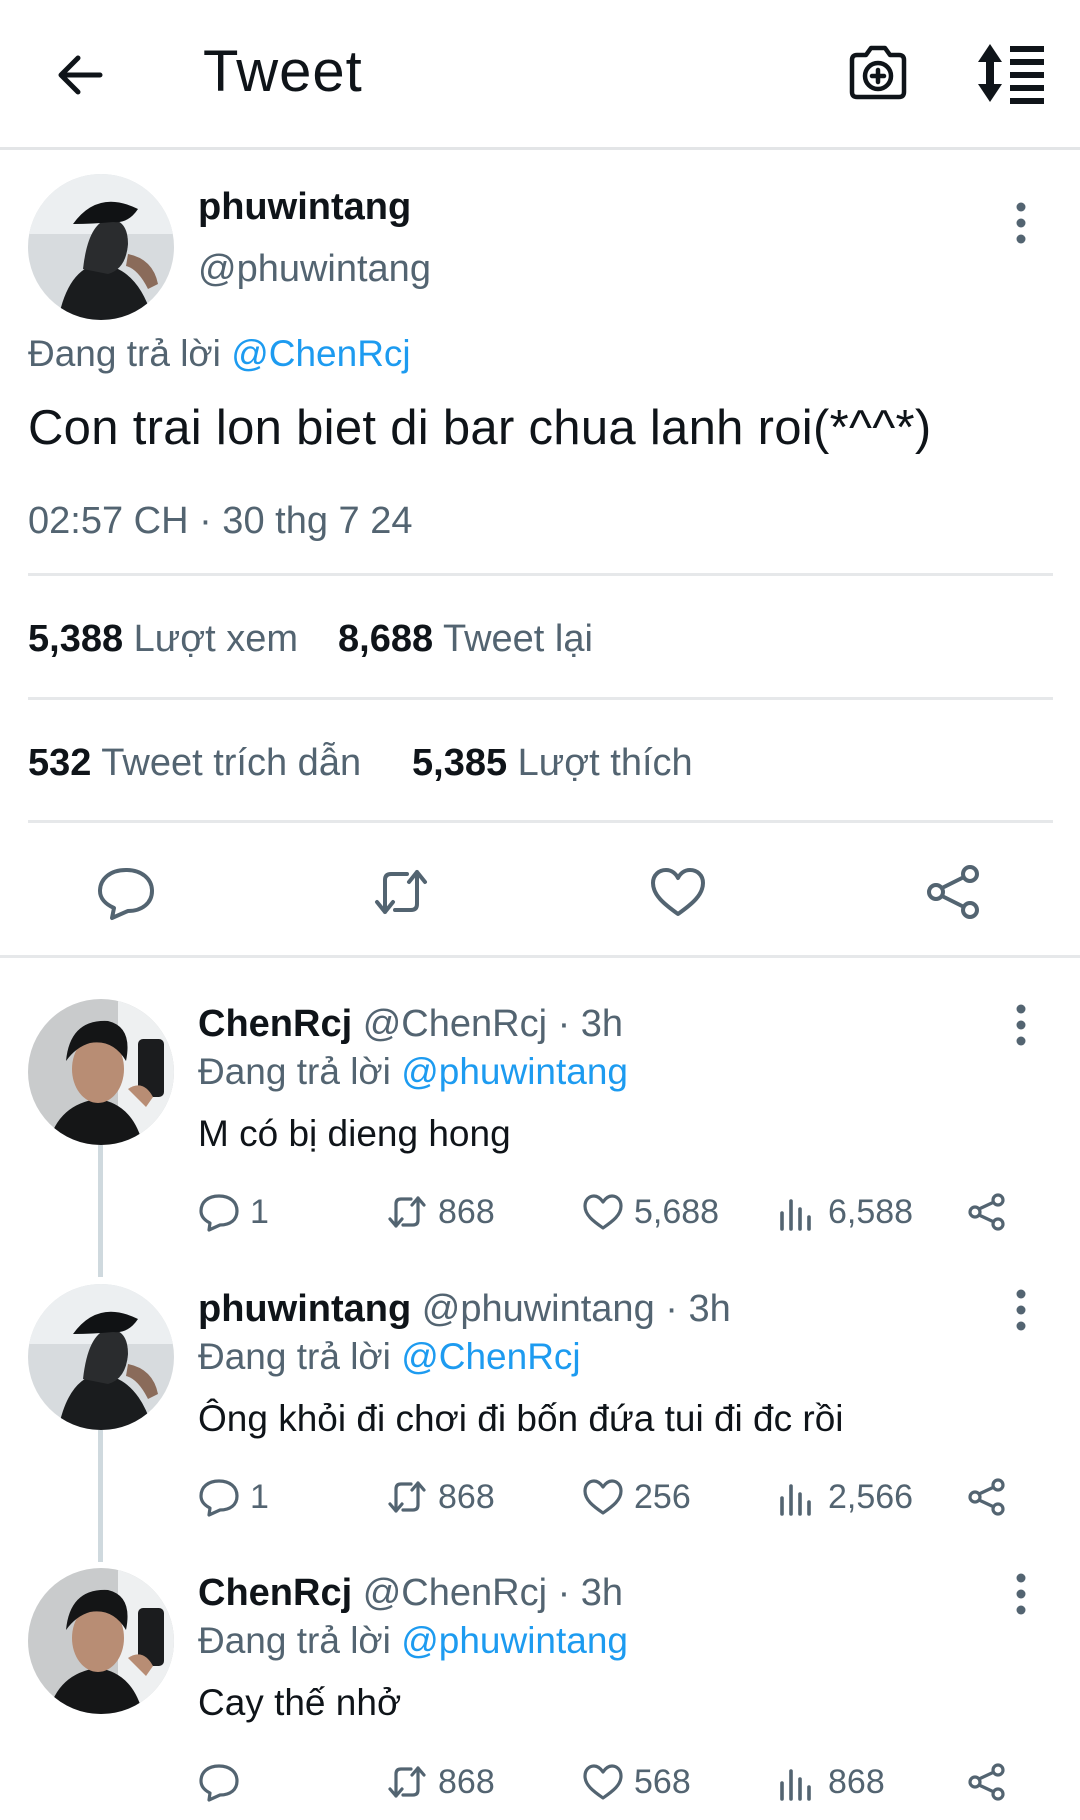 This screenshot has width=1080, height=1820. What do you see at coordinates (540, 956) in the screenshot?
I see `section-divider` at bounding box center [540, 956].